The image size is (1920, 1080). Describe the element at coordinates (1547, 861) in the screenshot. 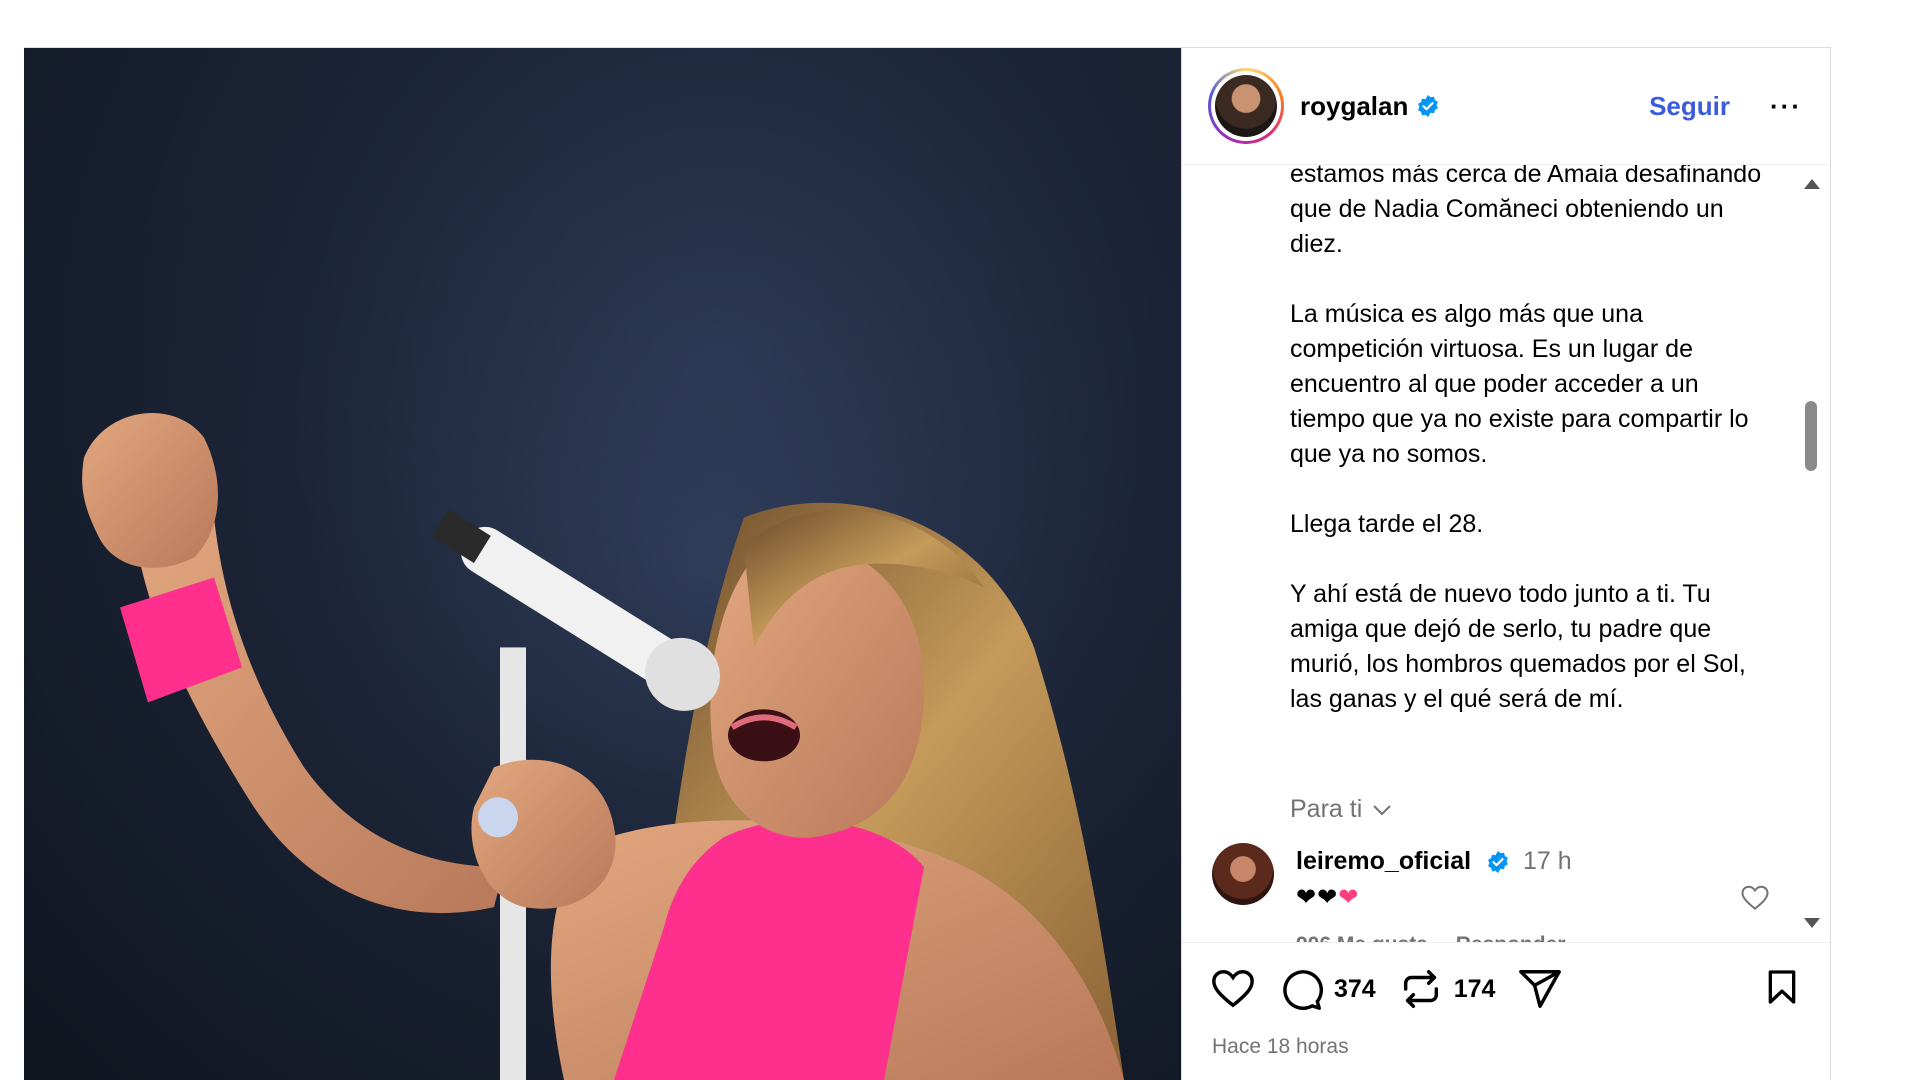

I see `comment-time: 17 h` at that location.